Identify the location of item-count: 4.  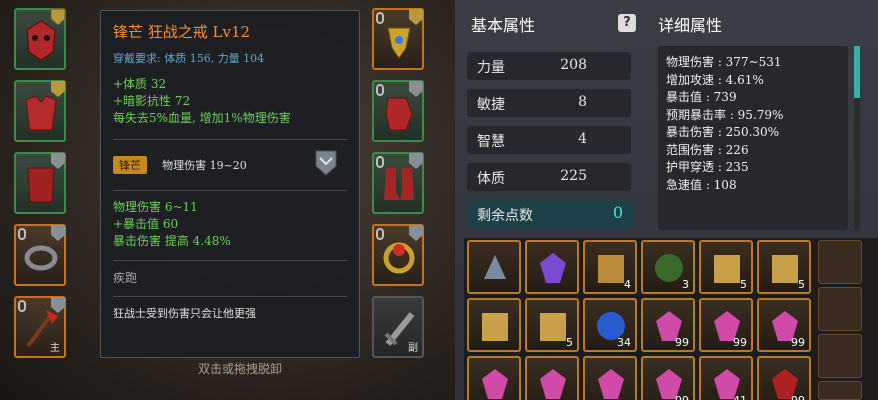
(627, 284).